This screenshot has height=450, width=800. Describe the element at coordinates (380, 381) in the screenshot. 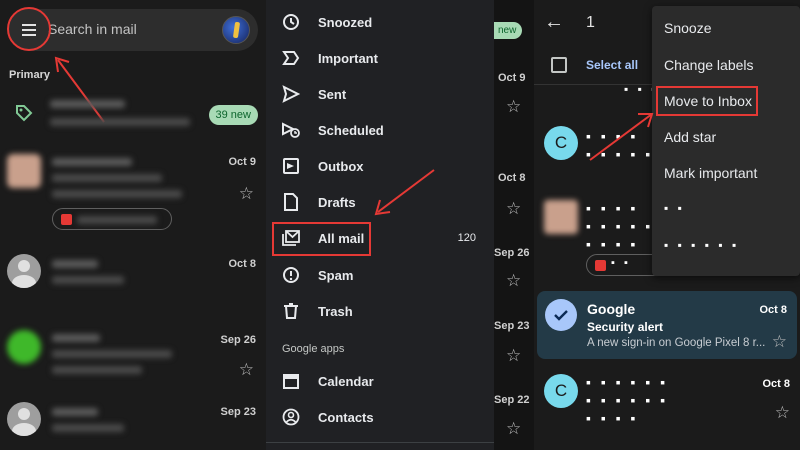

I see `drawer-item-calendar: Calendar` at that location.